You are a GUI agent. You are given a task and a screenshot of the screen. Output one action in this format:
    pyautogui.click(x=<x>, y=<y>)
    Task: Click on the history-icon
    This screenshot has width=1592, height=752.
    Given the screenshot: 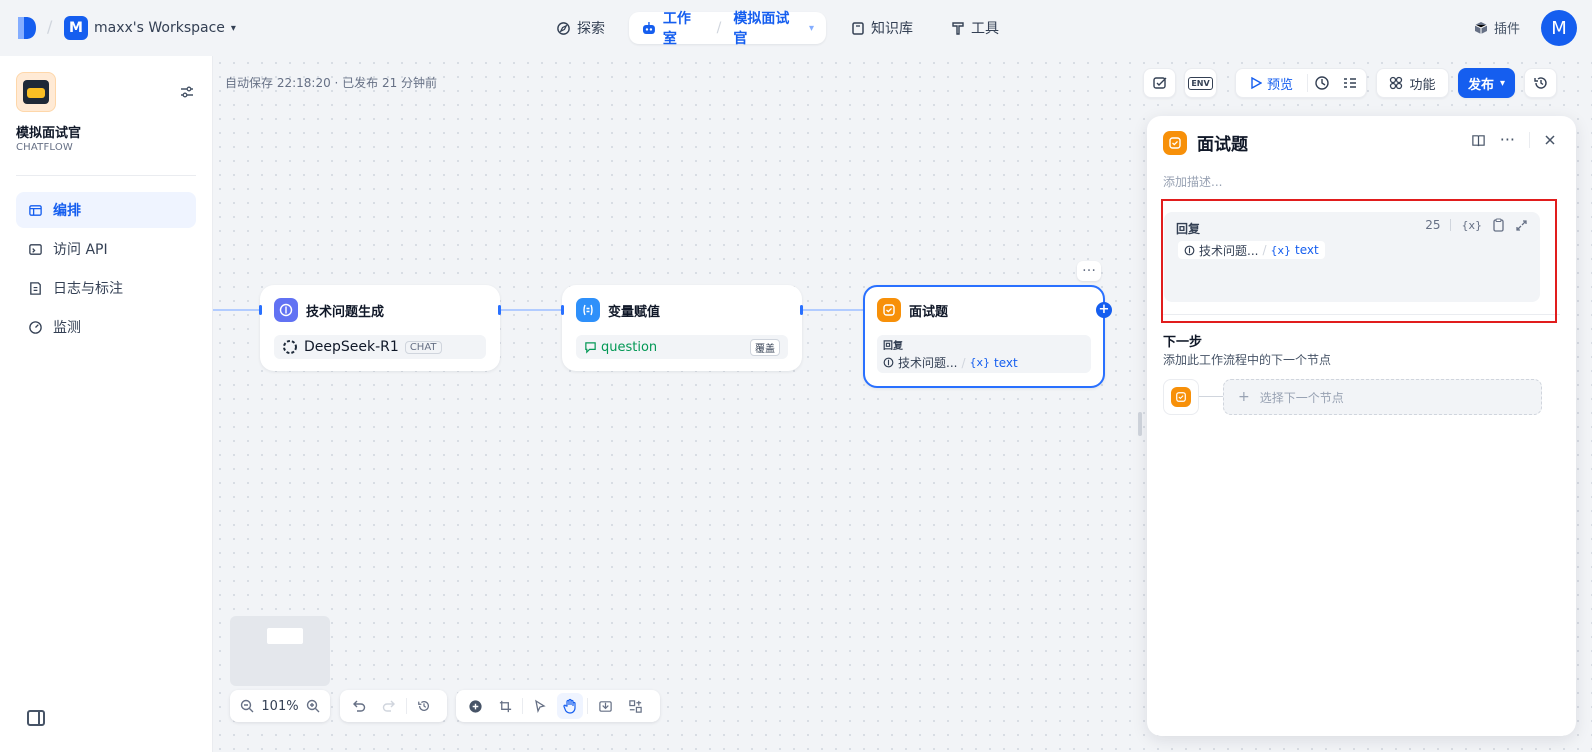 What is the action you would take?
    pyautogui.click(x=424, y=706)
    